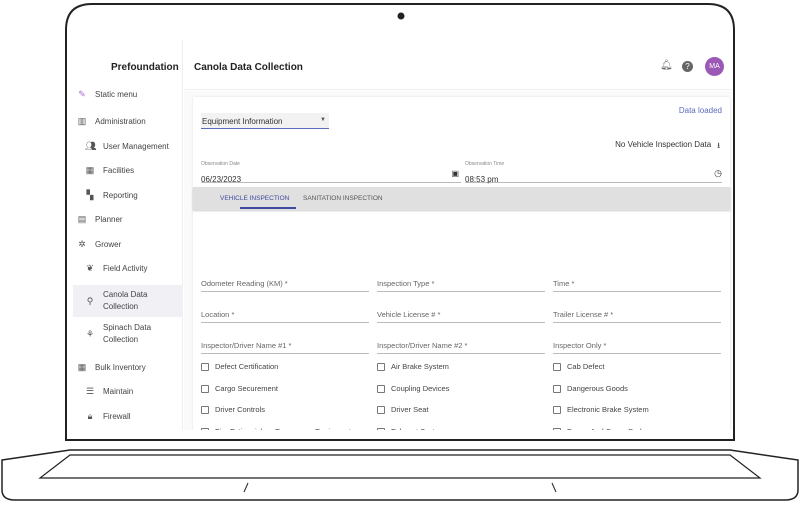 The image size is (800, 505). What do you see at coordinates (100, 219) in the screenshot?
I see `sidebar-item: ▤ Planner` at bounding box center [100, 219].